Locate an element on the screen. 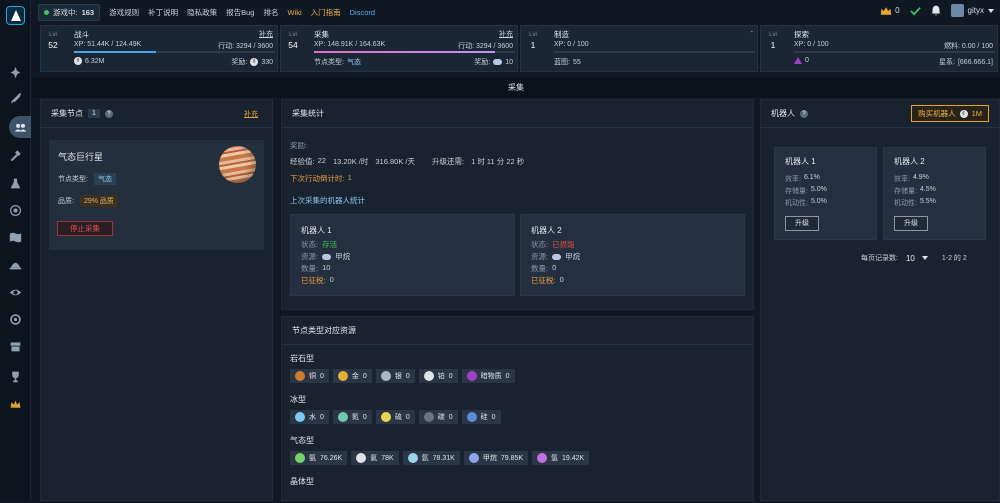 Image resolution: width=1000 pixels, height=503 pixels. nav-flask-icon is located at coordinates (15, 183).